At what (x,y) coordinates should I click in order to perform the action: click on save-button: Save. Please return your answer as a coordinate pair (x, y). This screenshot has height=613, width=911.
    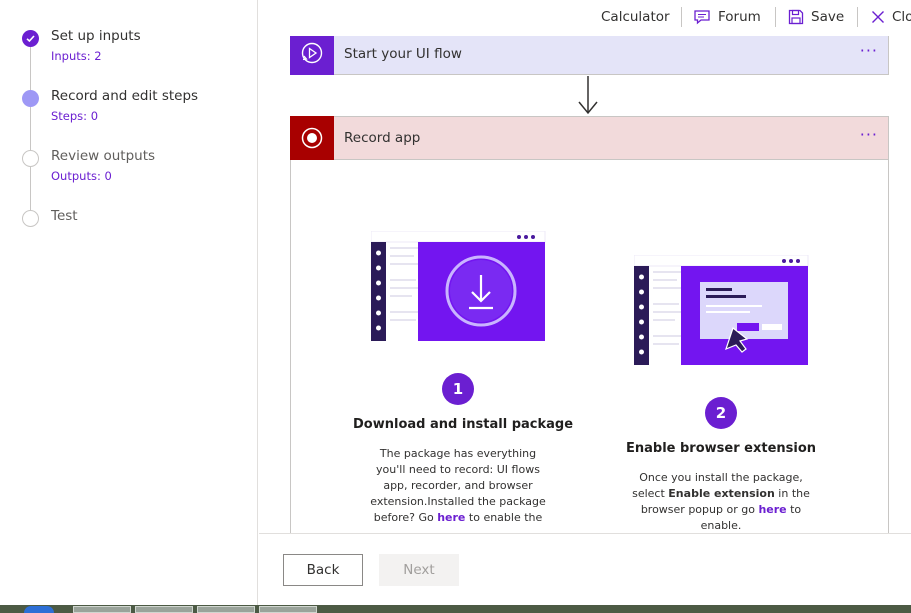
    Looking at the image, I should click on (816, 17).